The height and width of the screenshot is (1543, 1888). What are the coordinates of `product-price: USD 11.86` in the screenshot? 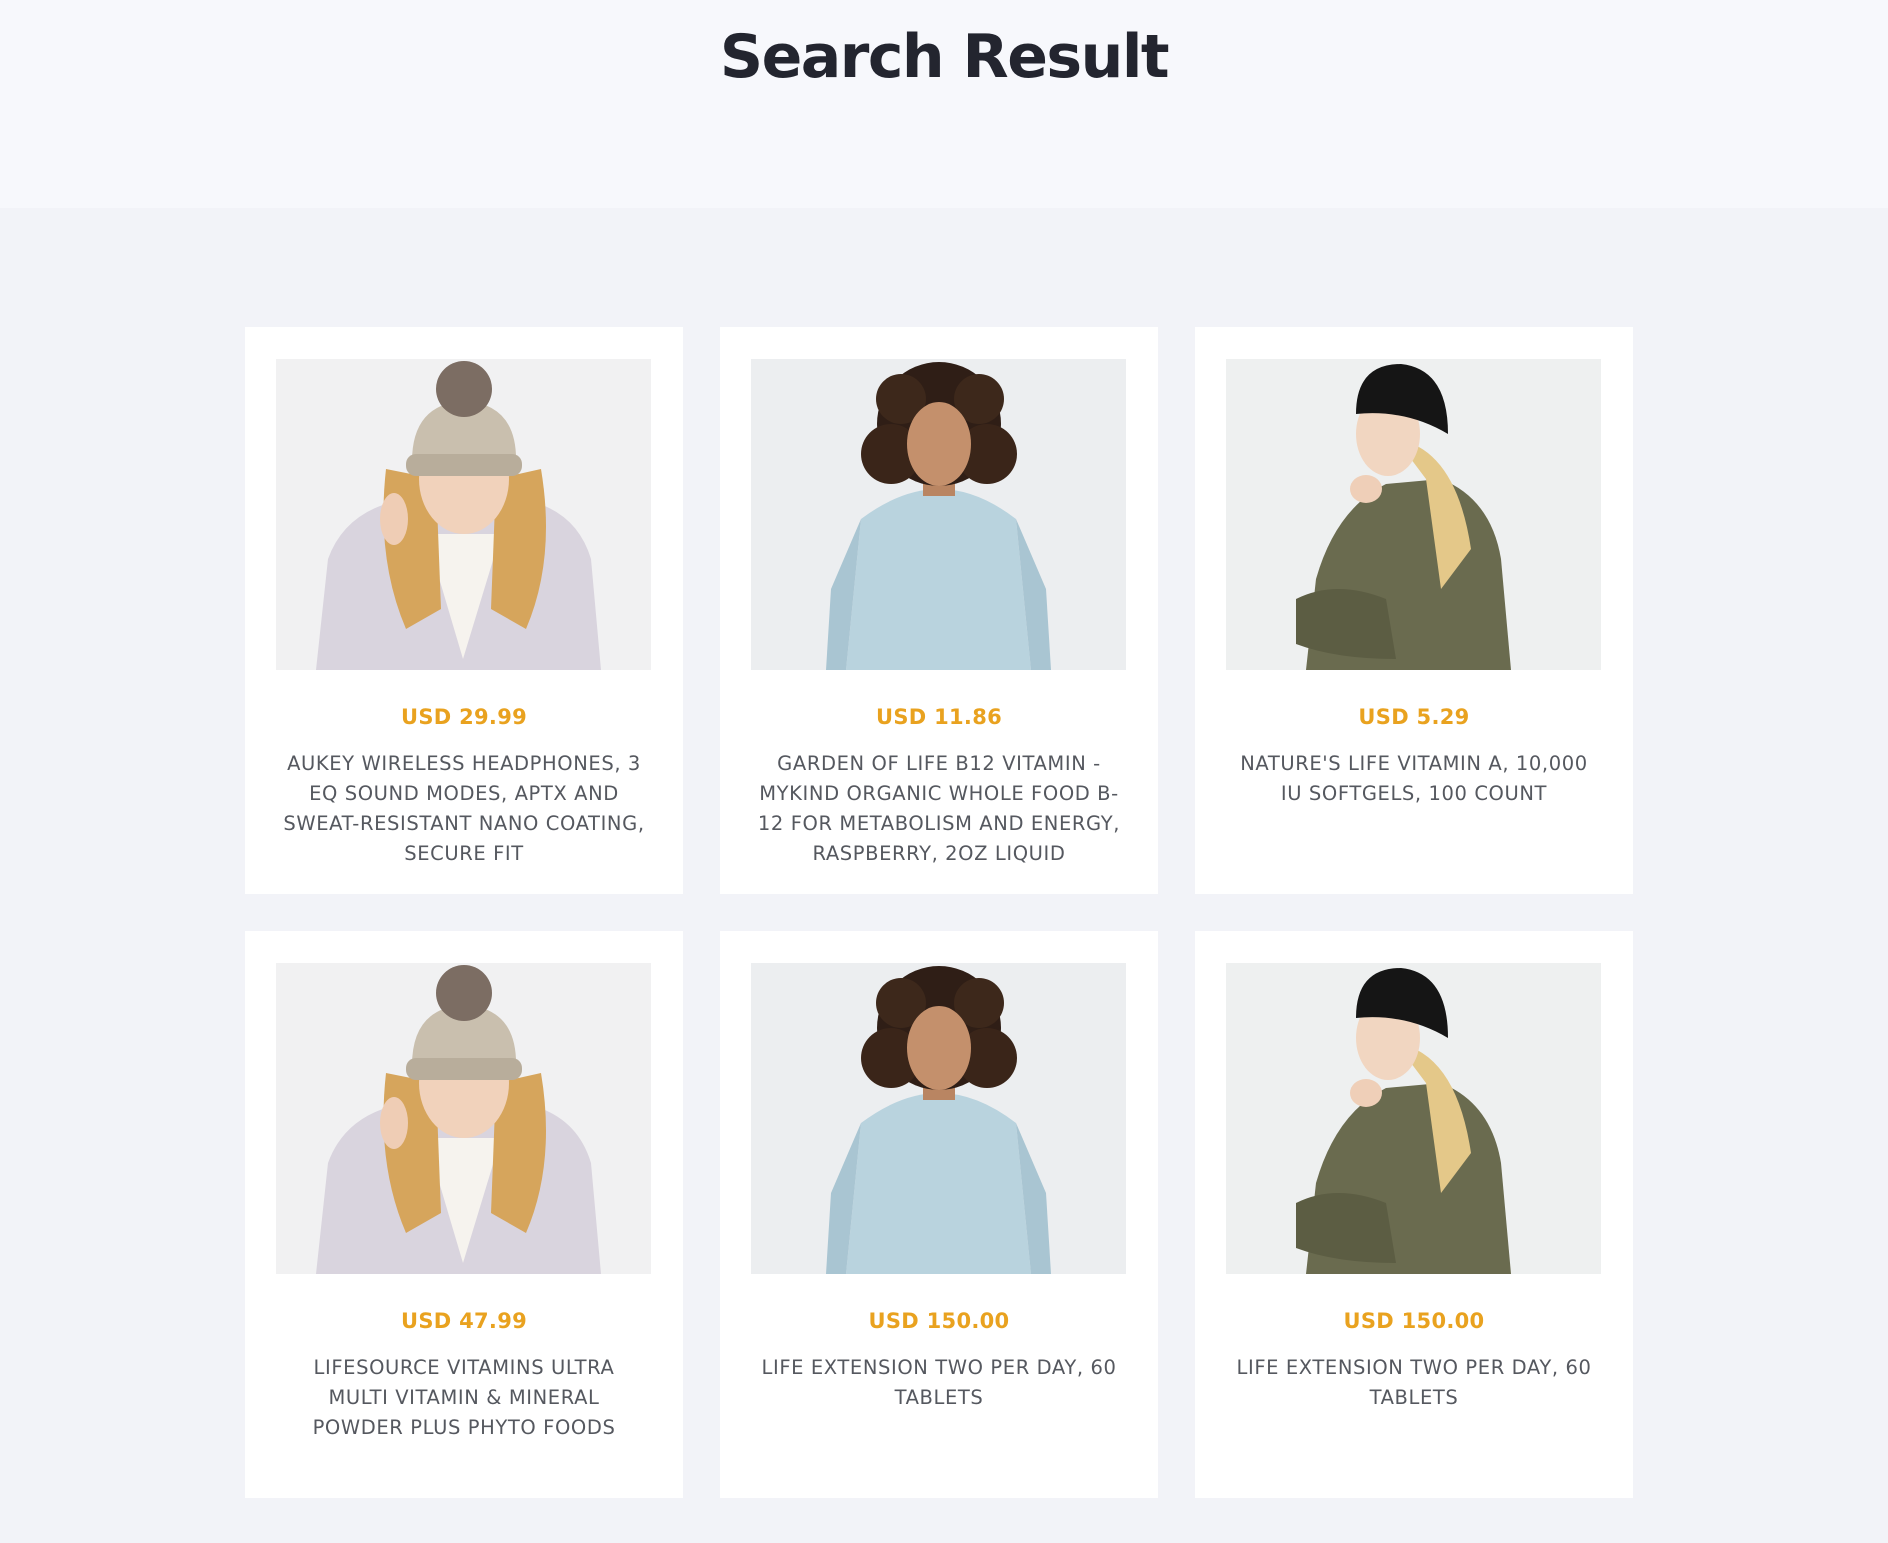 It's located at (939, 717).